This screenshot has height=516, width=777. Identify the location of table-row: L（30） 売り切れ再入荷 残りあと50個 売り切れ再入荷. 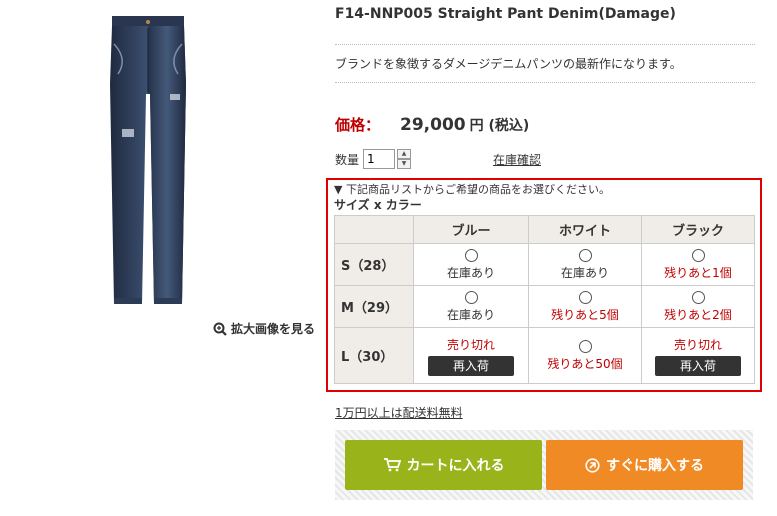
(544, 355).